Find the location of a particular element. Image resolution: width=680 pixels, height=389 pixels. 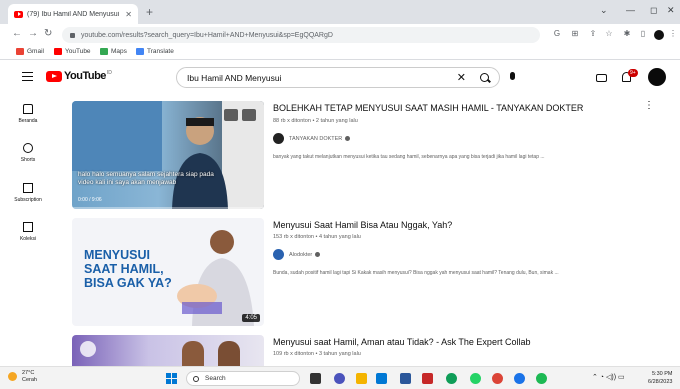

browser-menu-icon: ⋮ is located at coordinates (673, 34).